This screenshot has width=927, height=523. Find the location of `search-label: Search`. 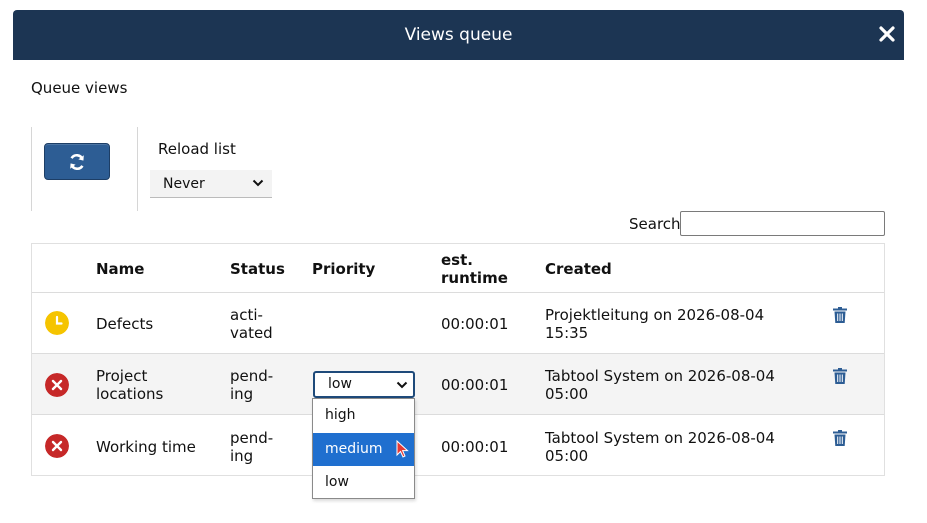

search-label: Search is located at coordinates (655, 224).